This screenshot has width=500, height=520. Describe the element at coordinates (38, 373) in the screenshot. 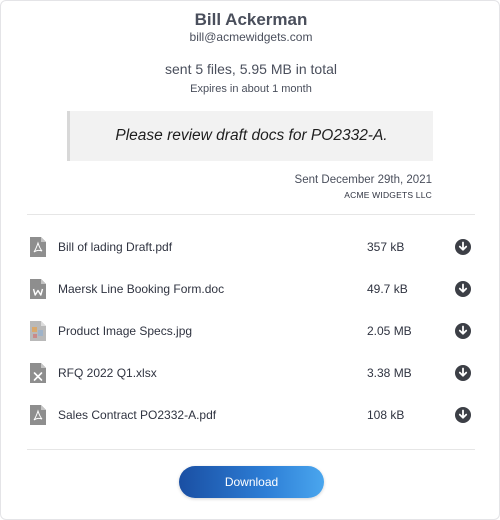

I see `excel-file-icon` at that location.